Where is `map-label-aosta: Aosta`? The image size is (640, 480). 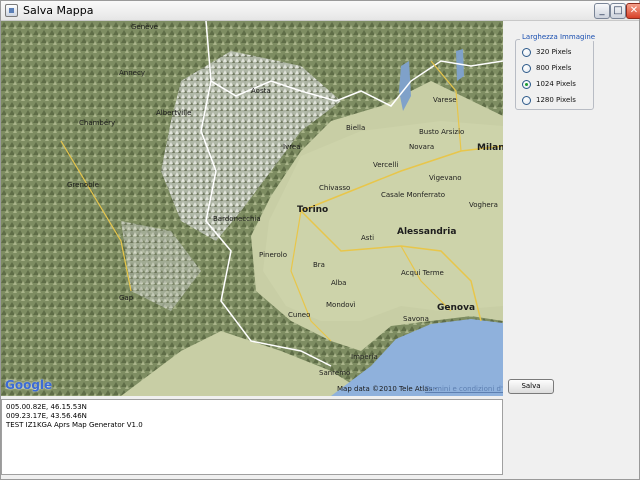
map-label-aosta: Aosta is located at coordinates (261, 91).